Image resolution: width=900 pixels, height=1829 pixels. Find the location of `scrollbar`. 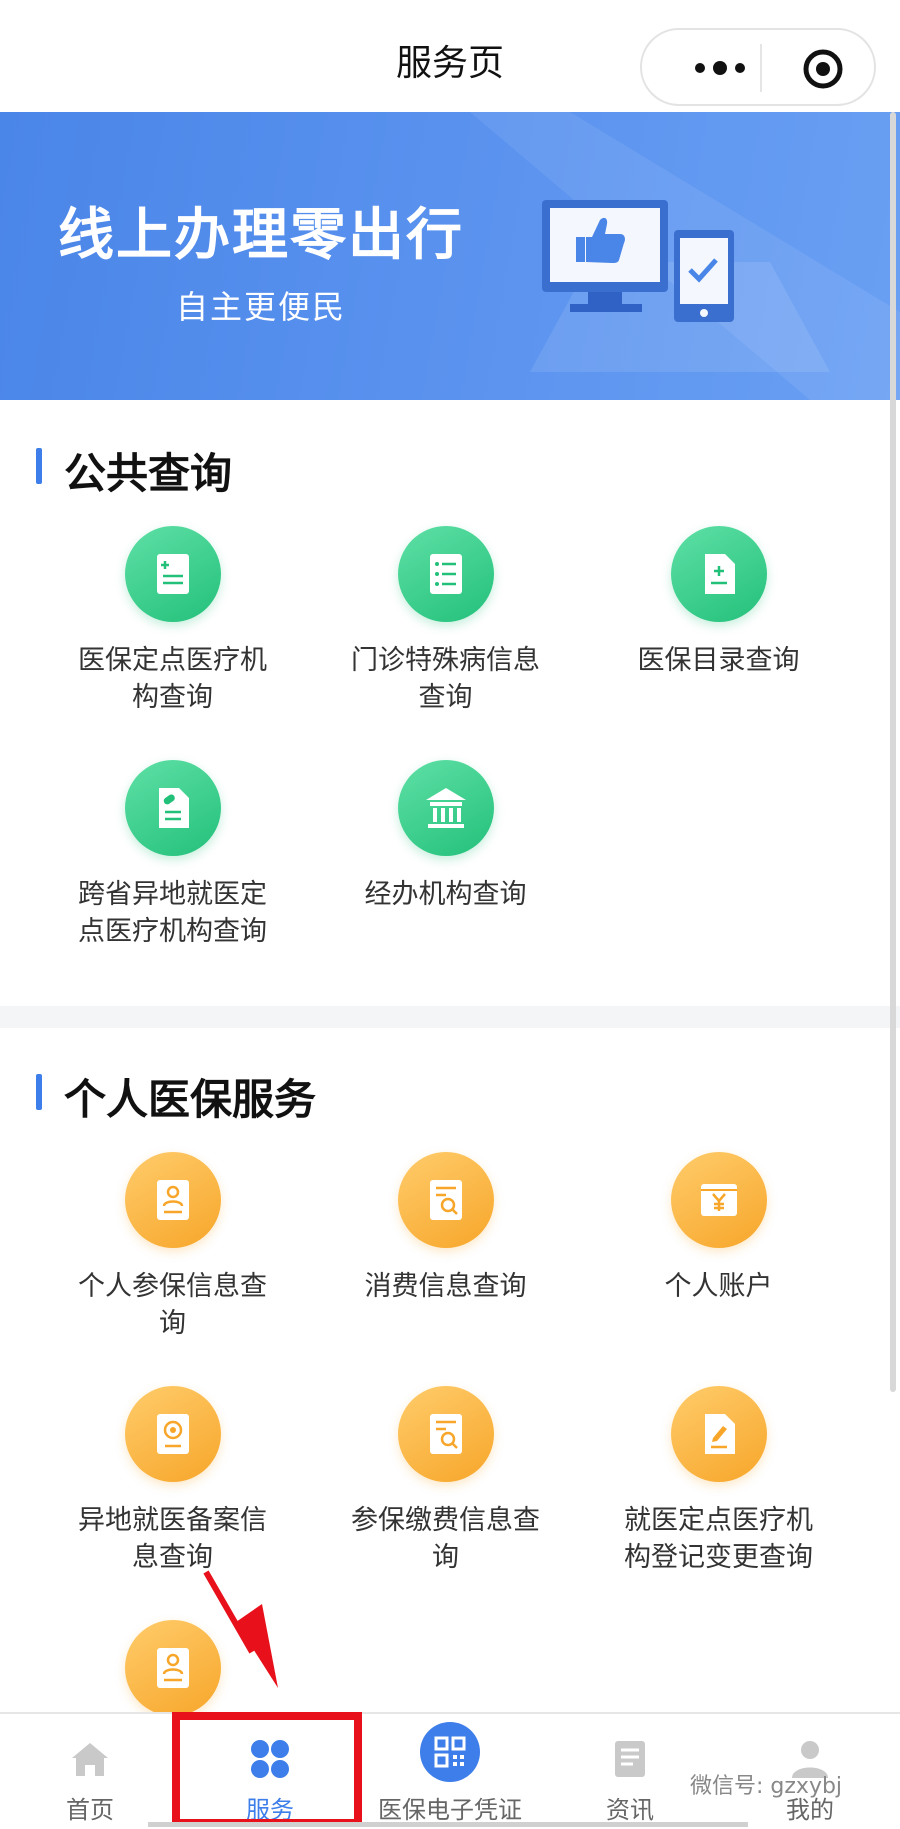

scrollbar is located at coordinates (893, 752).